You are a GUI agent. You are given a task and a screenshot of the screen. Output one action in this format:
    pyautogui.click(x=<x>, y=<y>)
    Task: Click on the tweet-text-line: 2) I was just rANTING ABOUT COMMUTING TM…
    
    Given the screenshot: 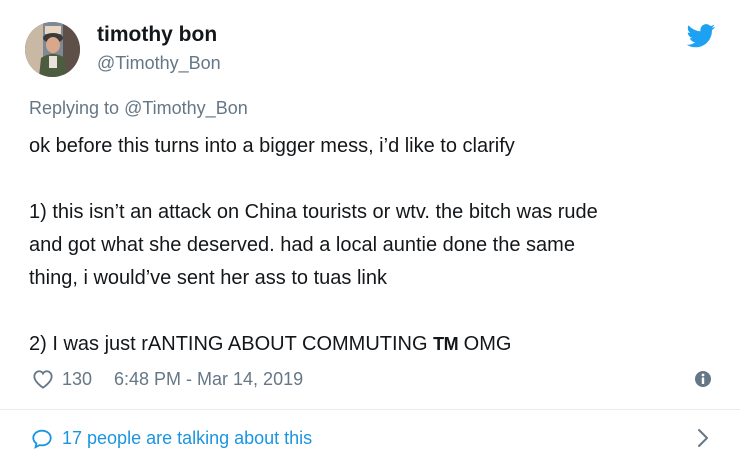 What is the action you would take?
    pyautogui.click(x=374, y=344)
    